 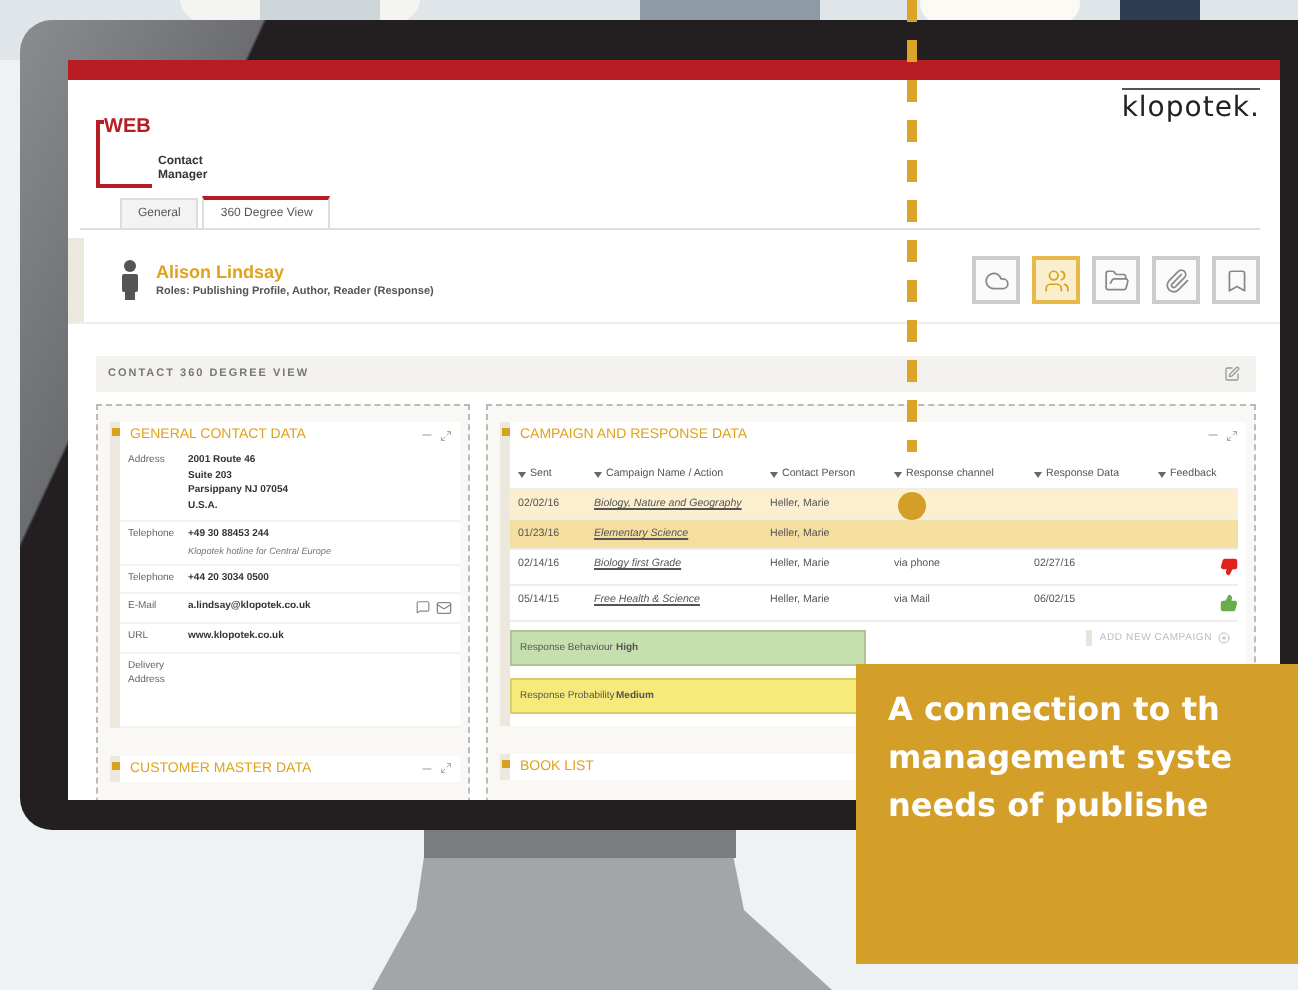 I want to click on thumbs-down-icon, so click(x=1229, y=567).